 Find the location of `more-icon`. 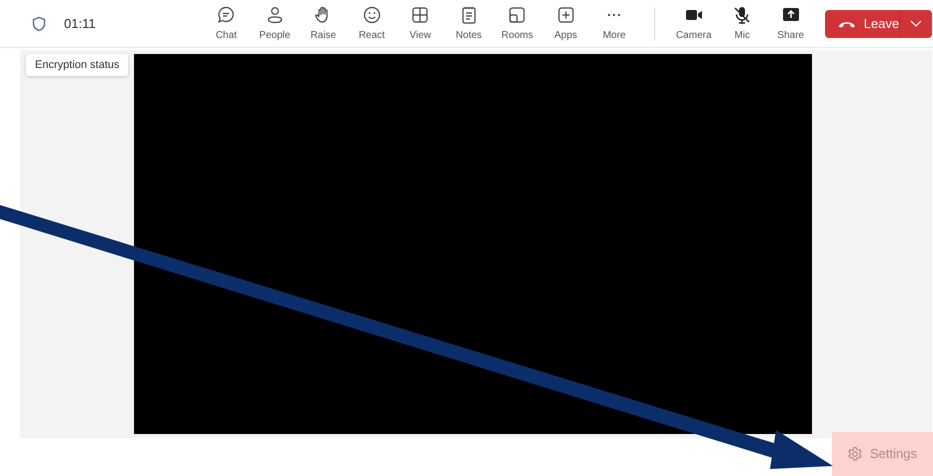

more-icon is located at coordinates (614, 14).